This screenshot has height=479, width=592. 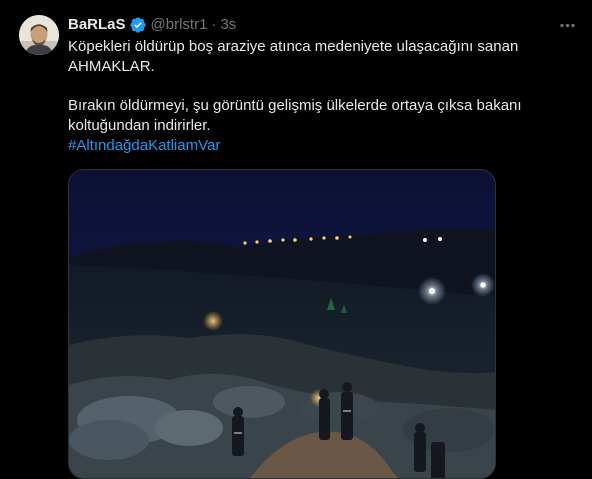 I want to click on avatar, so click(x=39, y=35).